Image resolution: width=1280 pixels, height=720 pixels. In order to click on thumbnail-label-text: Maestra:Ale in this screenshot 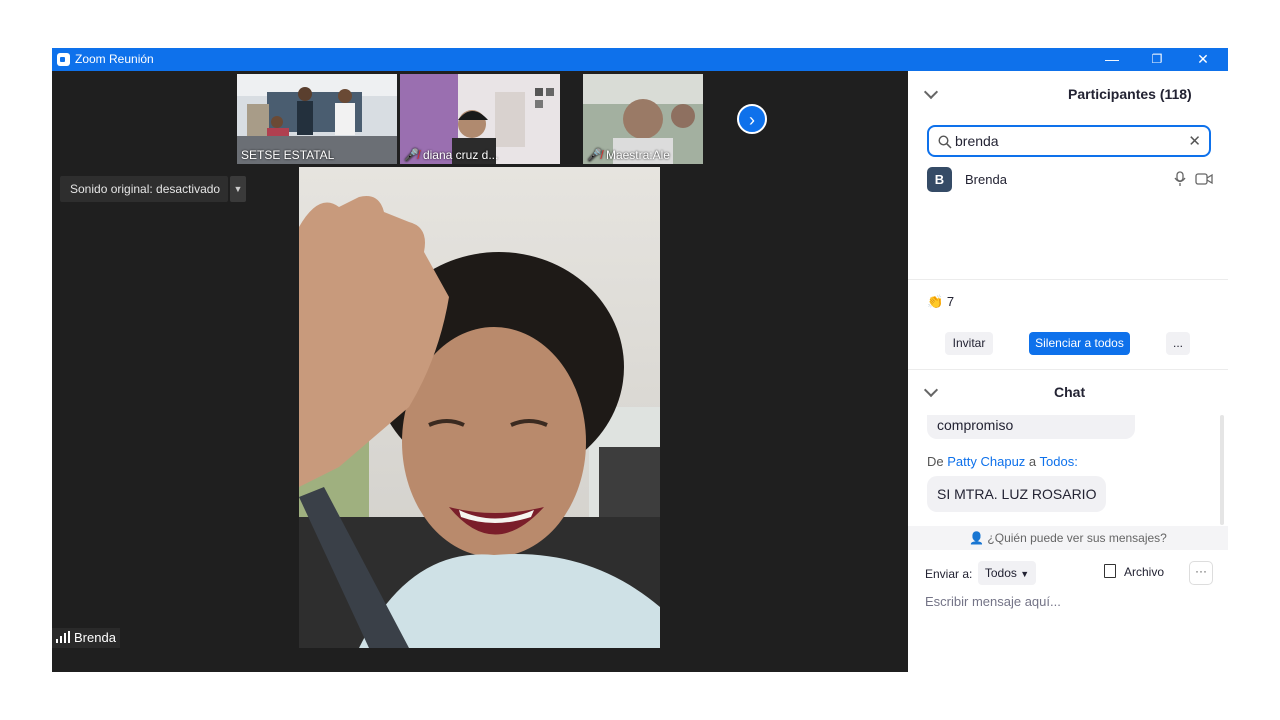, I will do `click(637, 155)`.